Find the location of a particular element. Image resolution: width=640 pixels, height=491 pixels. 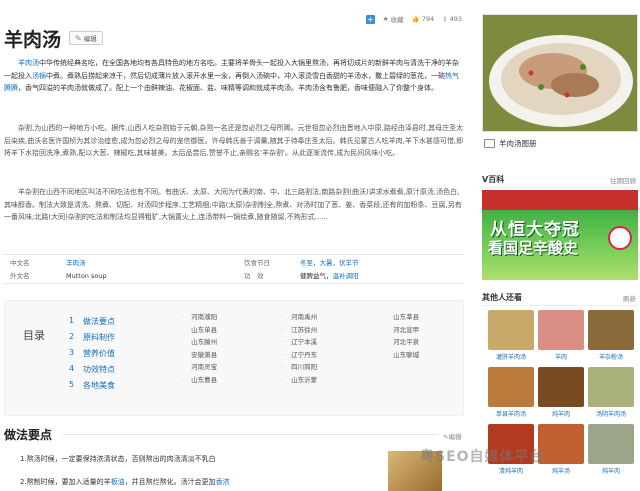

toc-subitems: 河南濮阳 山东单县 山东滕州 安徽萧县 河南灵宝 山东曹县 is located at coordinates (199, 348).